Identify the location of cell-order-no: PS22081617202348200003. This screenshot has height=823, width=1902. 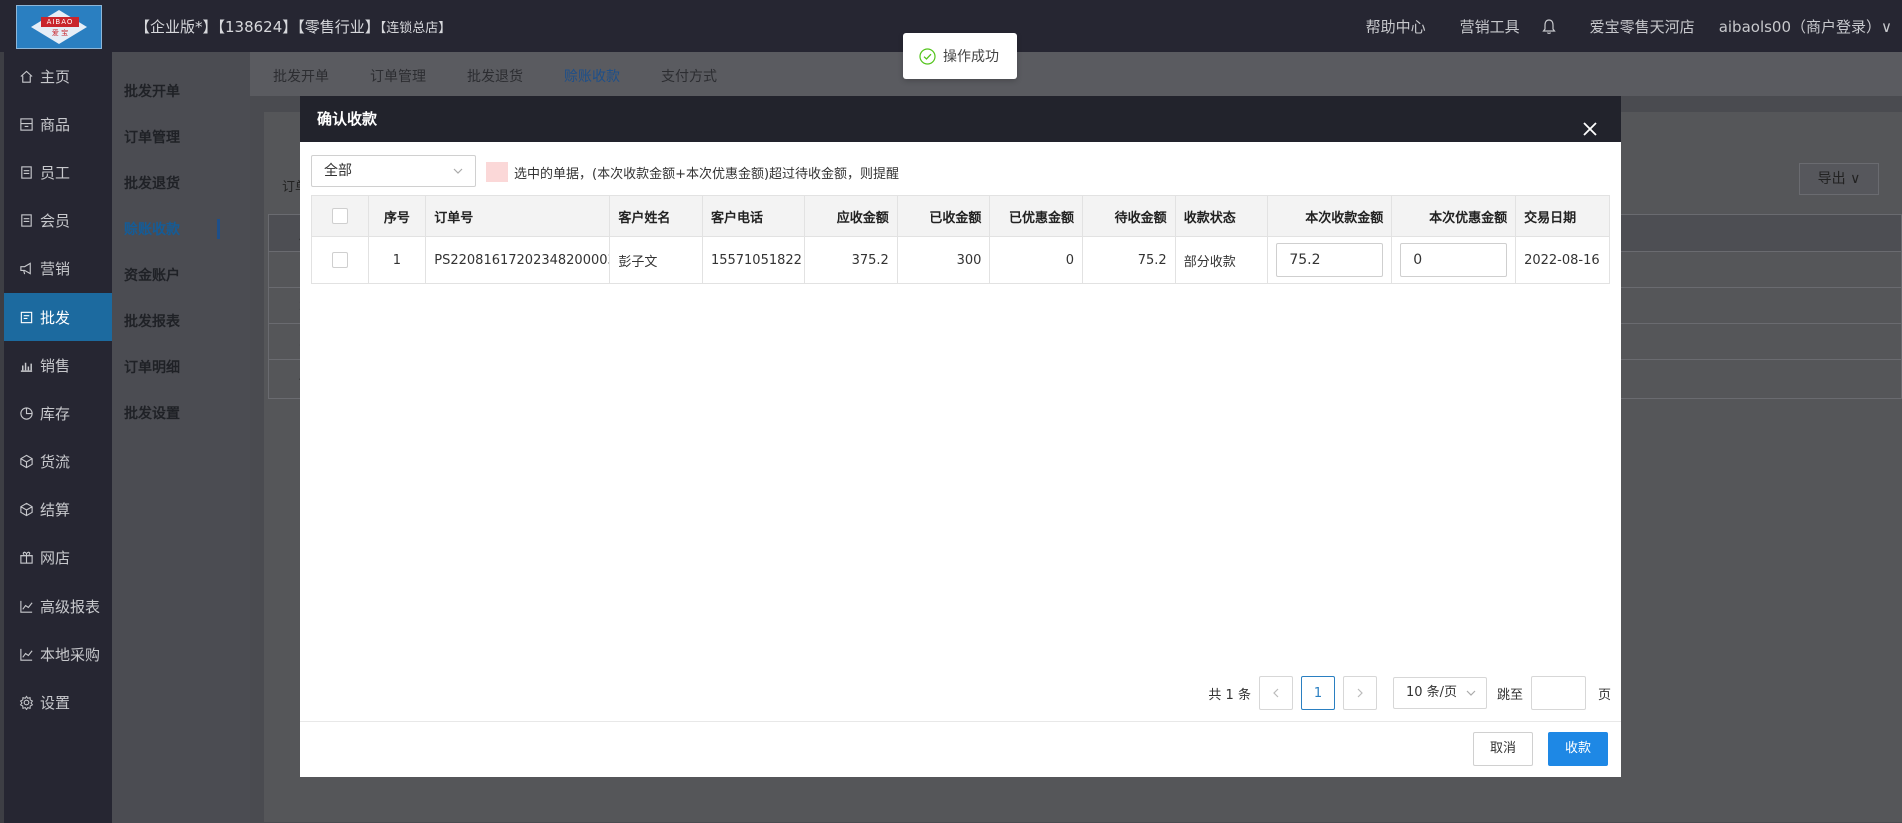
(518, 260).